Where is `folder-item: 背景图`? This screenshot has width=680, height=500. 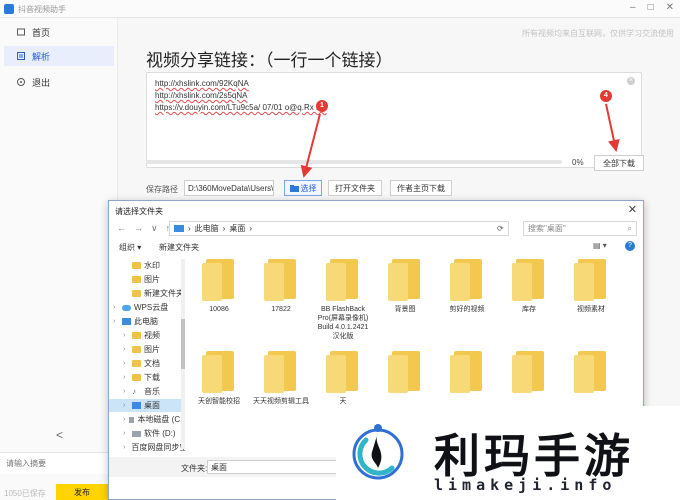 folder-item: 背景图 is located at coordinates (405, 286).